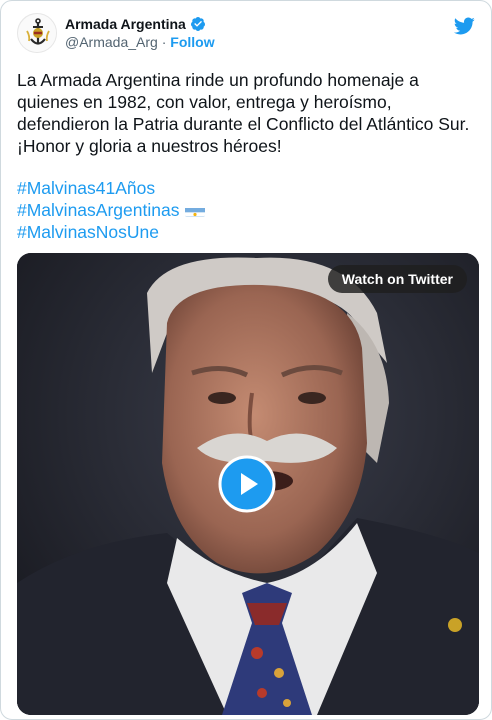  What do you see at coordinates (111, 42) in the screenshot?
I see `handle: @Armada_Arg` at bounding box center [111, 42].